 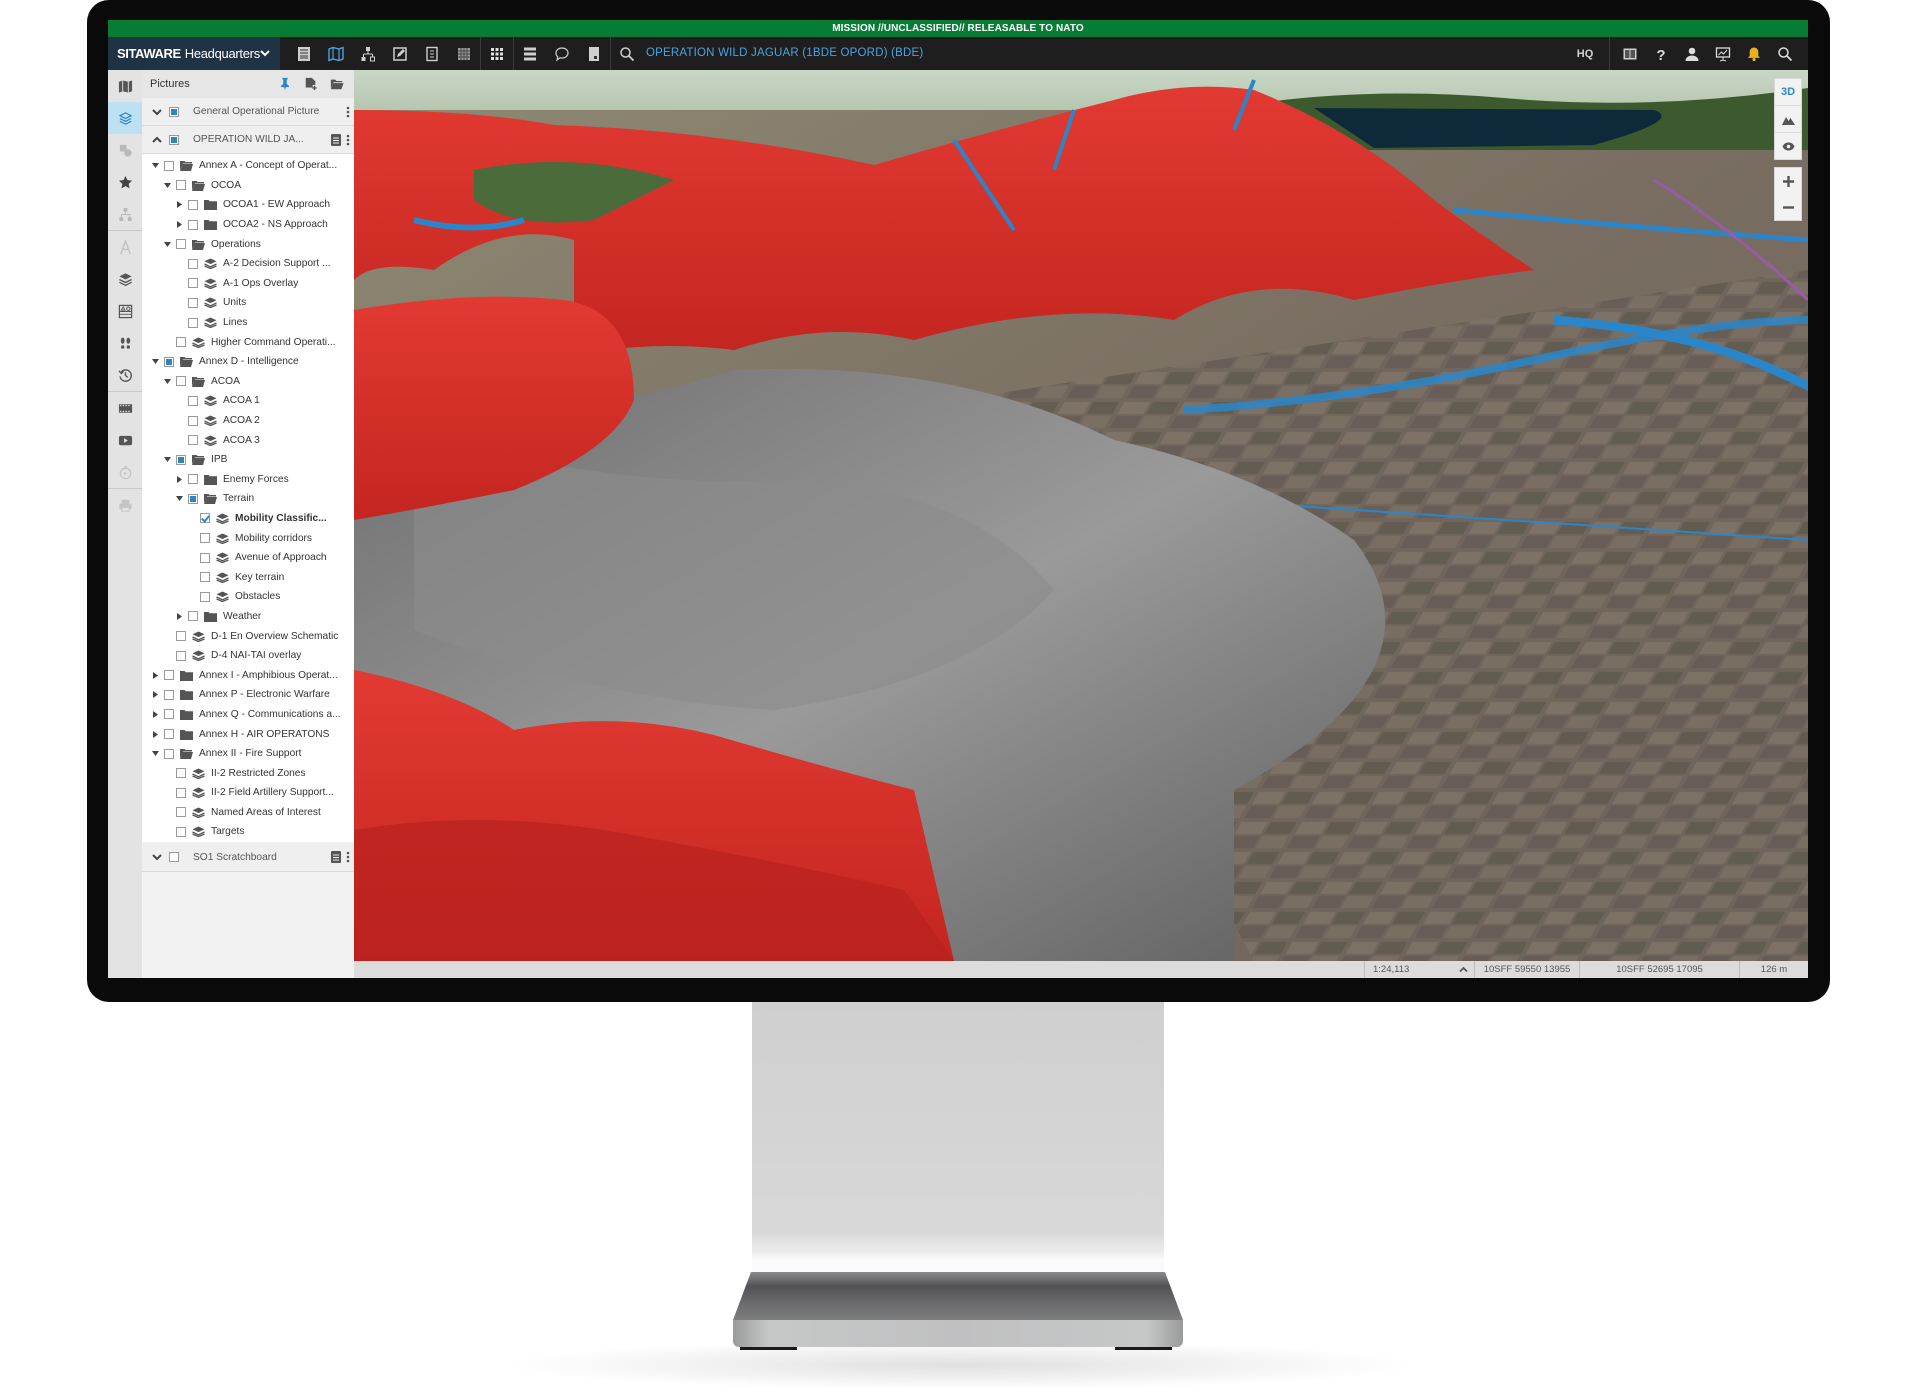 What do you see at coordinates (248, 558) in the screenshot?
I see `tree-item: Avenue of Approach` at bounding box center [248, 558].